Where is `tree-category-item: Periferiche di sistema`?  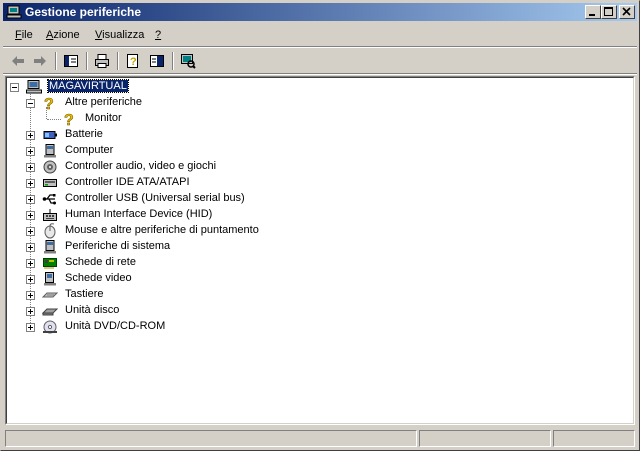 tree-category-item: Periferiche di sistema is located at coordinates (206, 247).